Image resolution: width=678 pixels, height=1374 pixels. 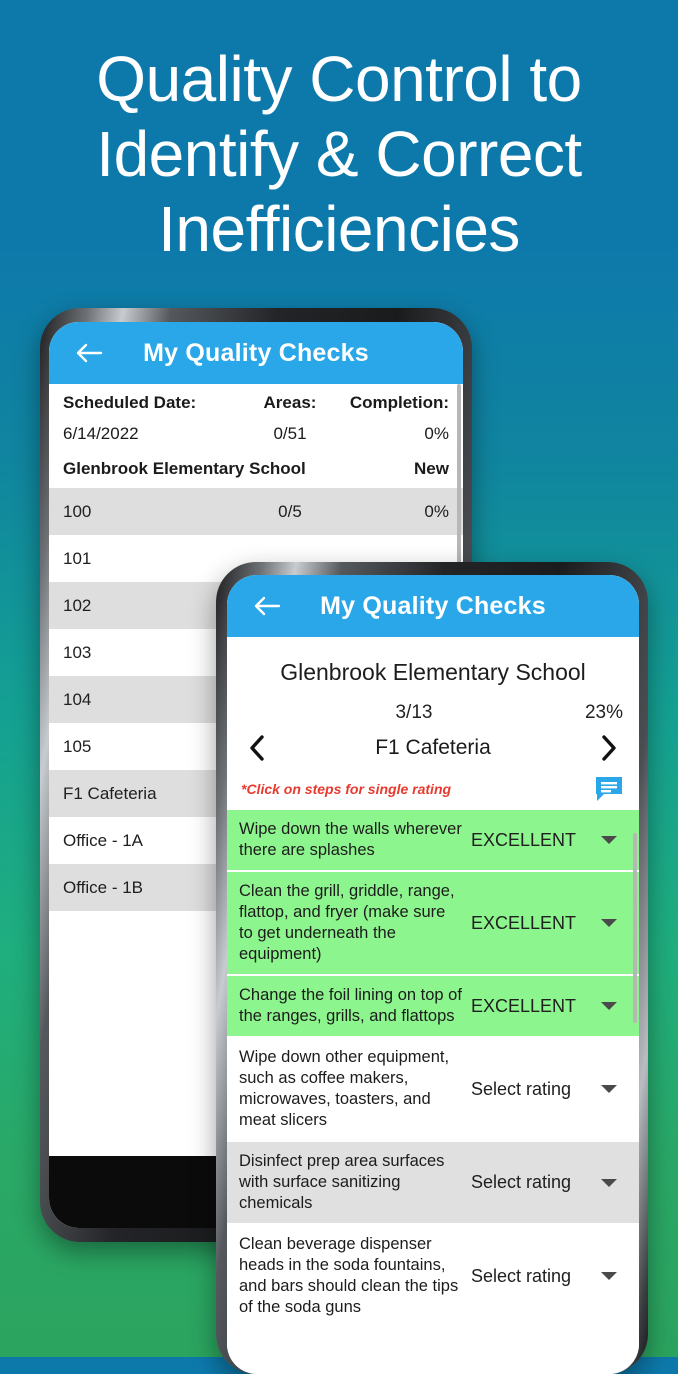 I want to click on area-name: F1 Cafeteria, so click(x=110, y=793).